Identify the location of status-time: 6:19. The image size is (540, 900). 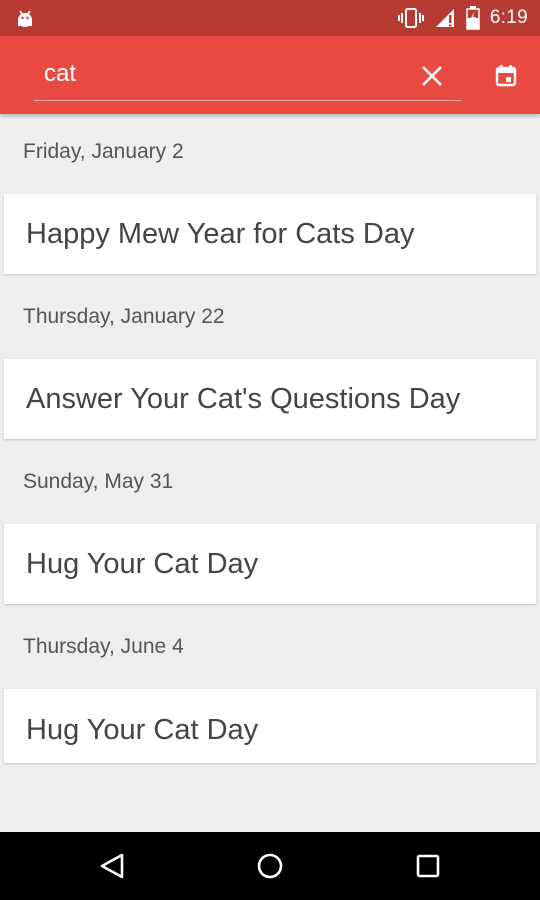
(508, 17).